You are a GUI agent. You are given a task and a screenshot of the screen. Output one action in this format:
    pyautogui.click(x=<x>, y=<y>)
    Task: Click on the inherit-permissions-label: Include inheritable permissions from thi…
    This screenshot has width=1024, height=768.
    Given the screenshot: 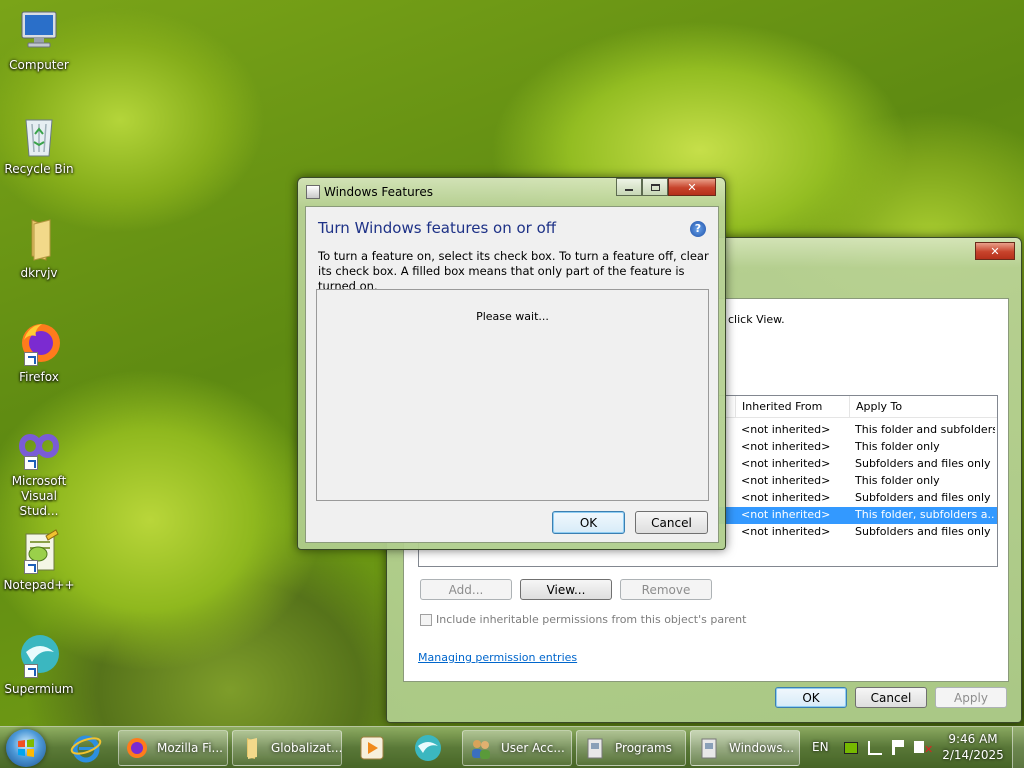 What is the action you would take?
    pyautogui.click(x=591, y=619)
    